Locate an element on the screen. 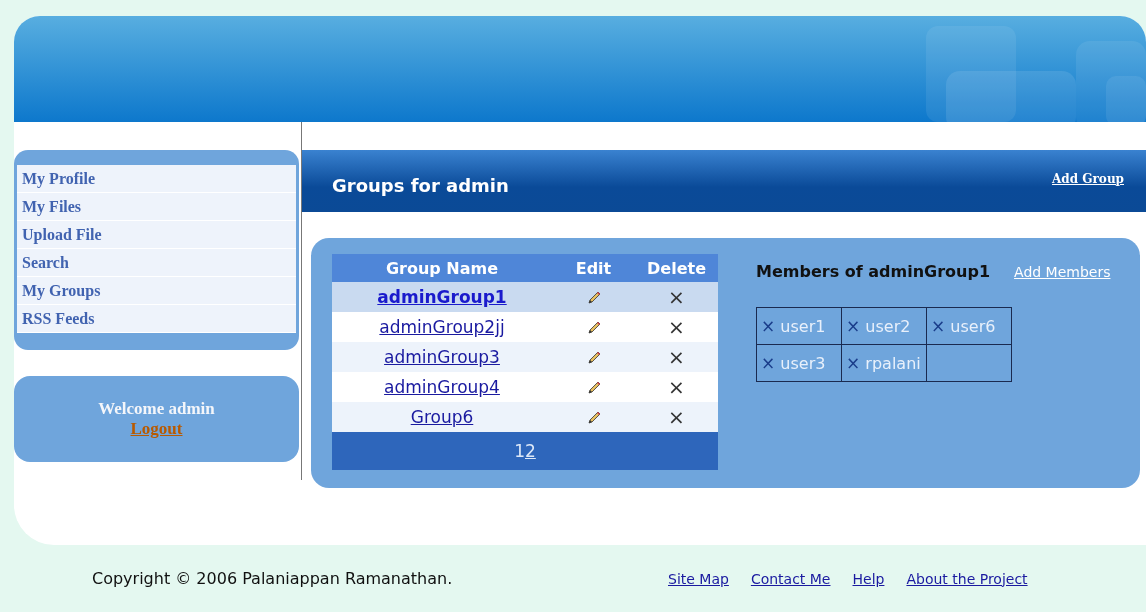 Image resolution: width=1146 pixels, height=612 pixels. group-link: adminGroup2jj is located at coordinates (442, 327).